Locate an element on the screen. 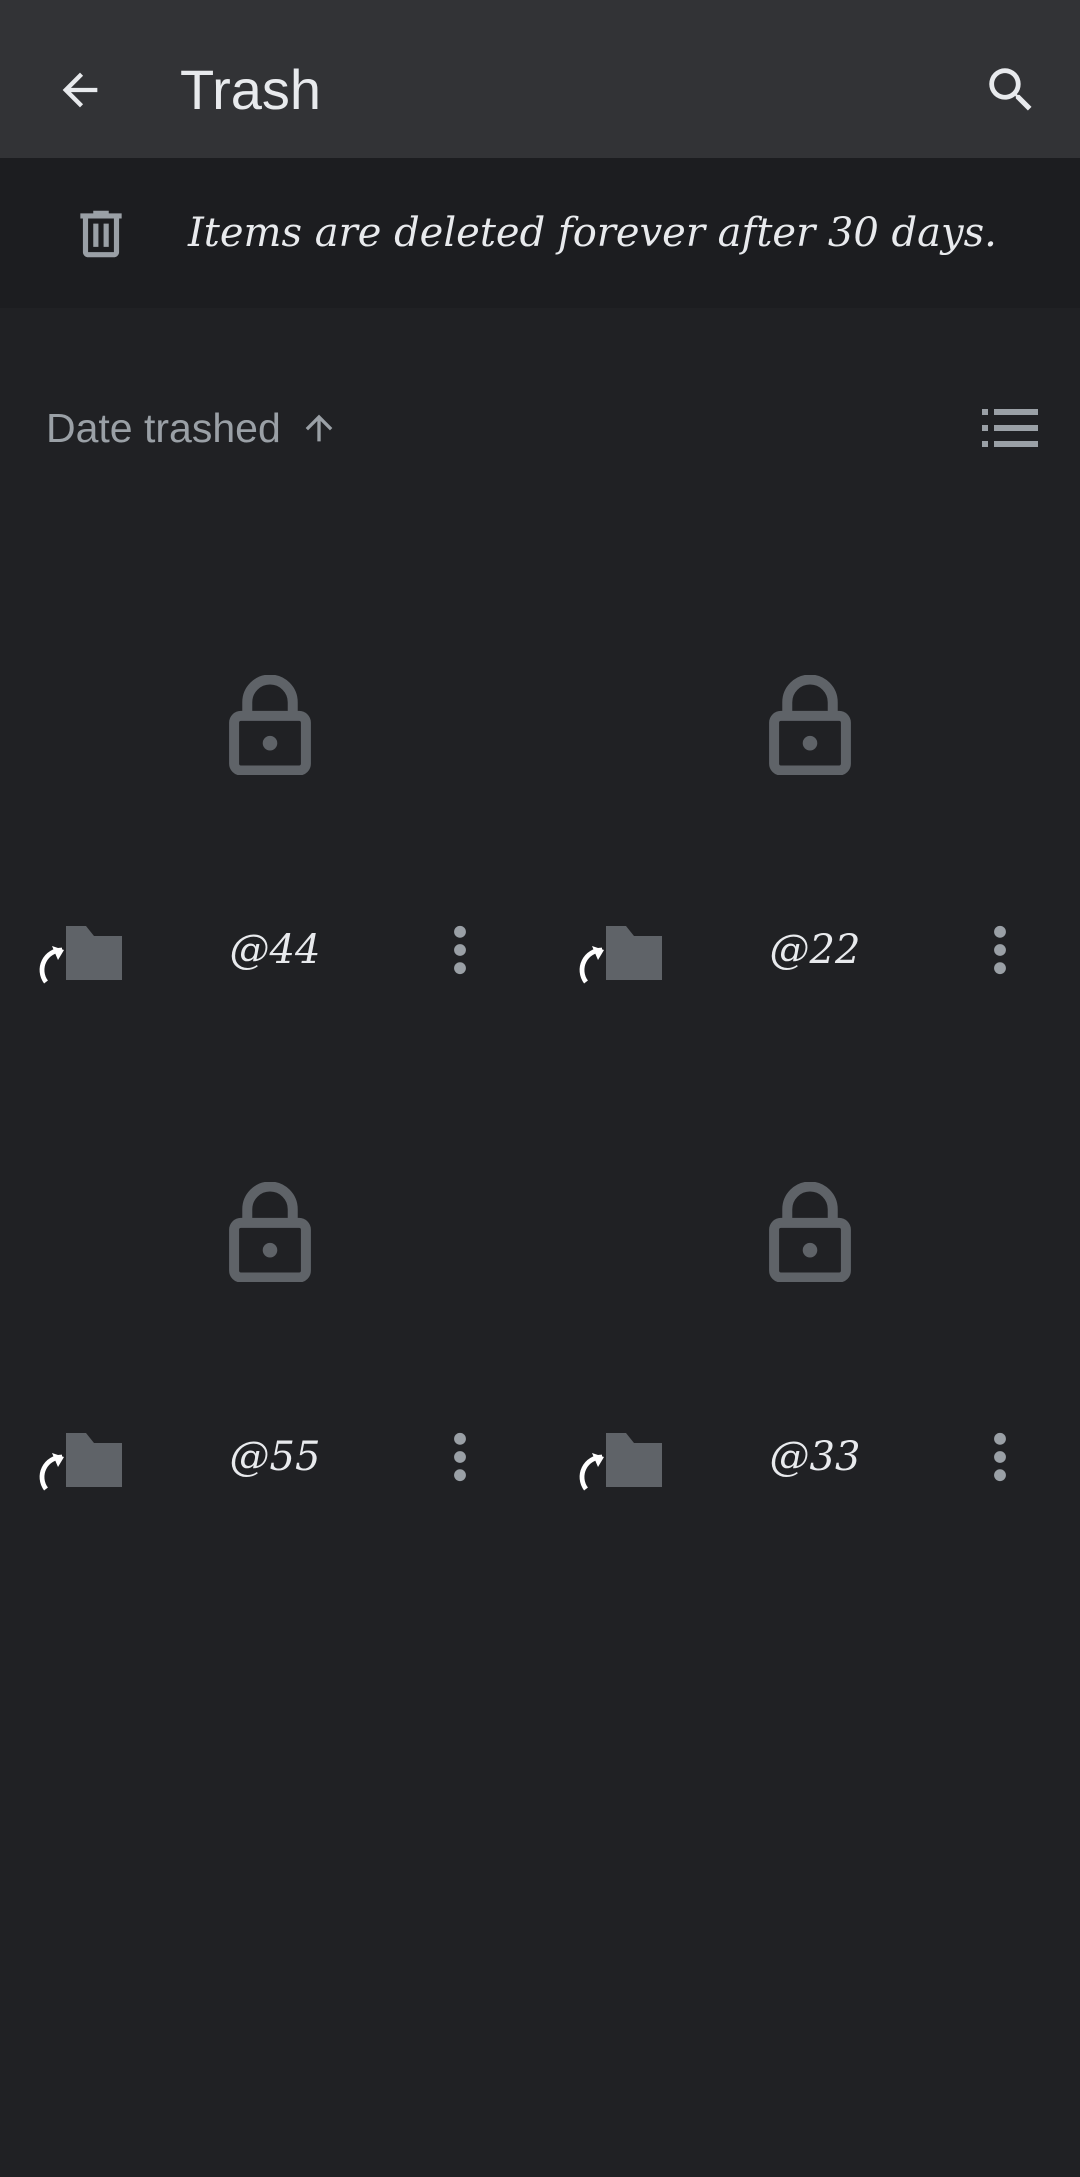  list-view-button is located at coordinates (1010, 428).